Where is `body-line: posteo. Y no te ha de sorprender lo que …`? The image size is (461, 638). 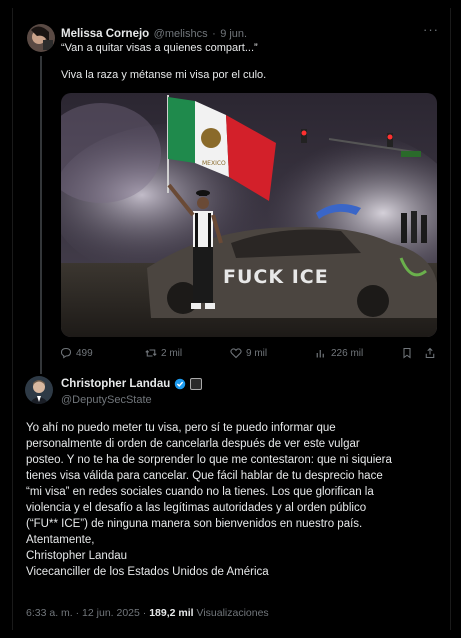 body-line: posteo. Y no te ha de sorprender lo que … is located at coordinates (209, 460).